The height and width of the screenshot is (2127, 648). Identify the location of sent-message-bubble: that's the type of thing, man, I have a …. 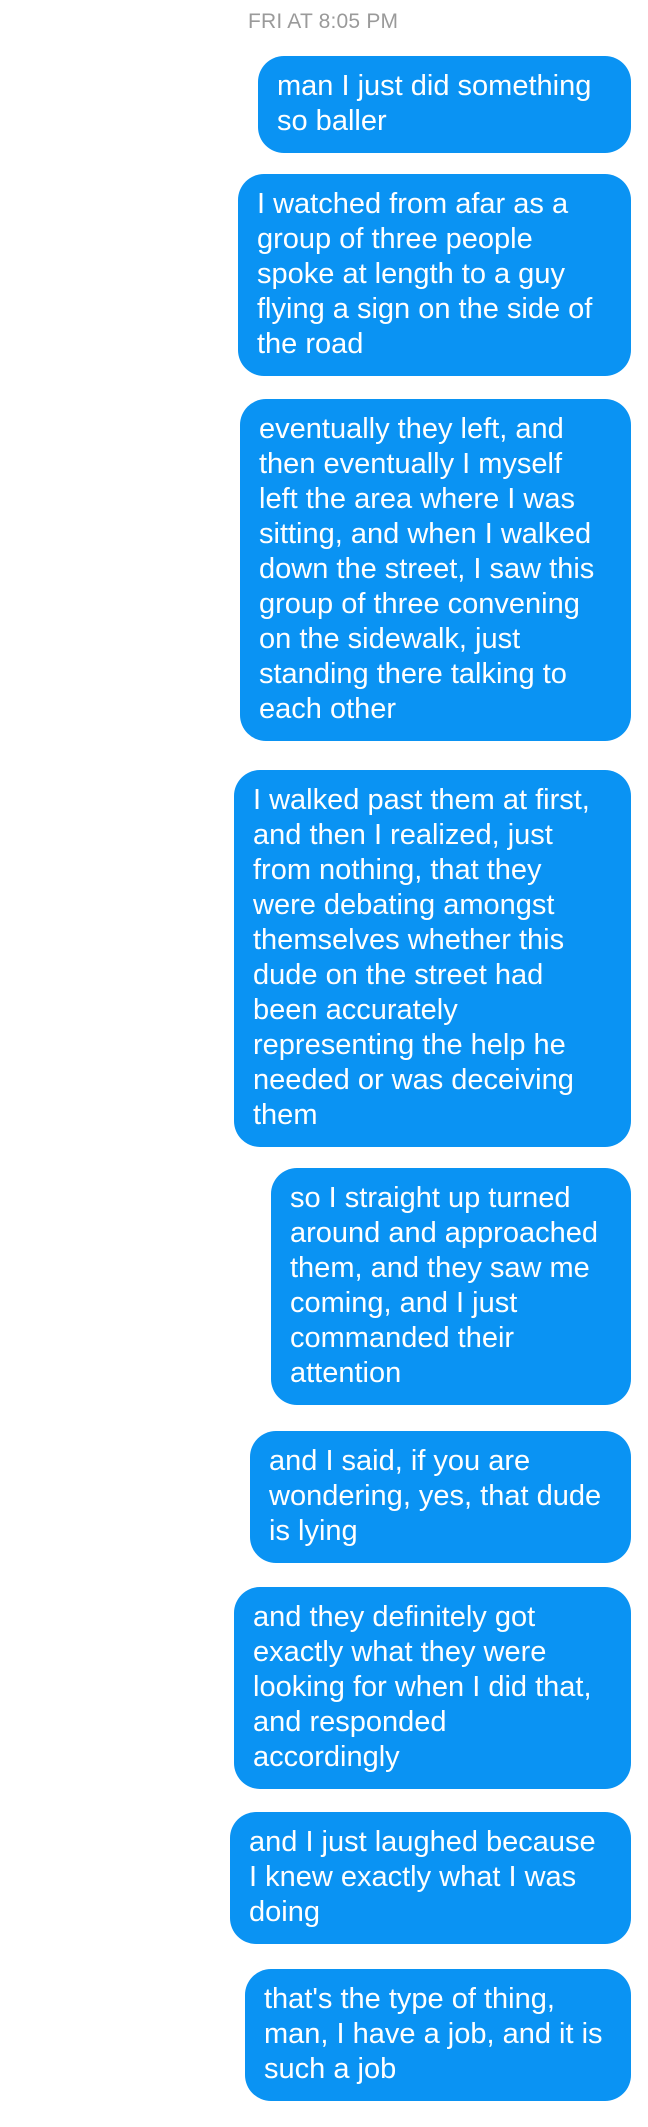
(438, 2035).